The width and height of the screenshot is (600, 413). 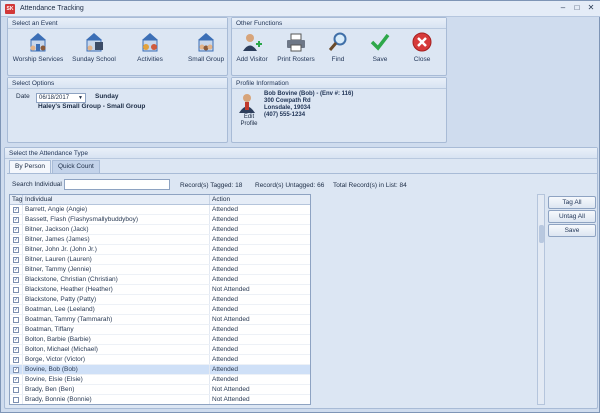 I want to click on calendar-dropdown-icon: ▼, so click(x=80, y=98).